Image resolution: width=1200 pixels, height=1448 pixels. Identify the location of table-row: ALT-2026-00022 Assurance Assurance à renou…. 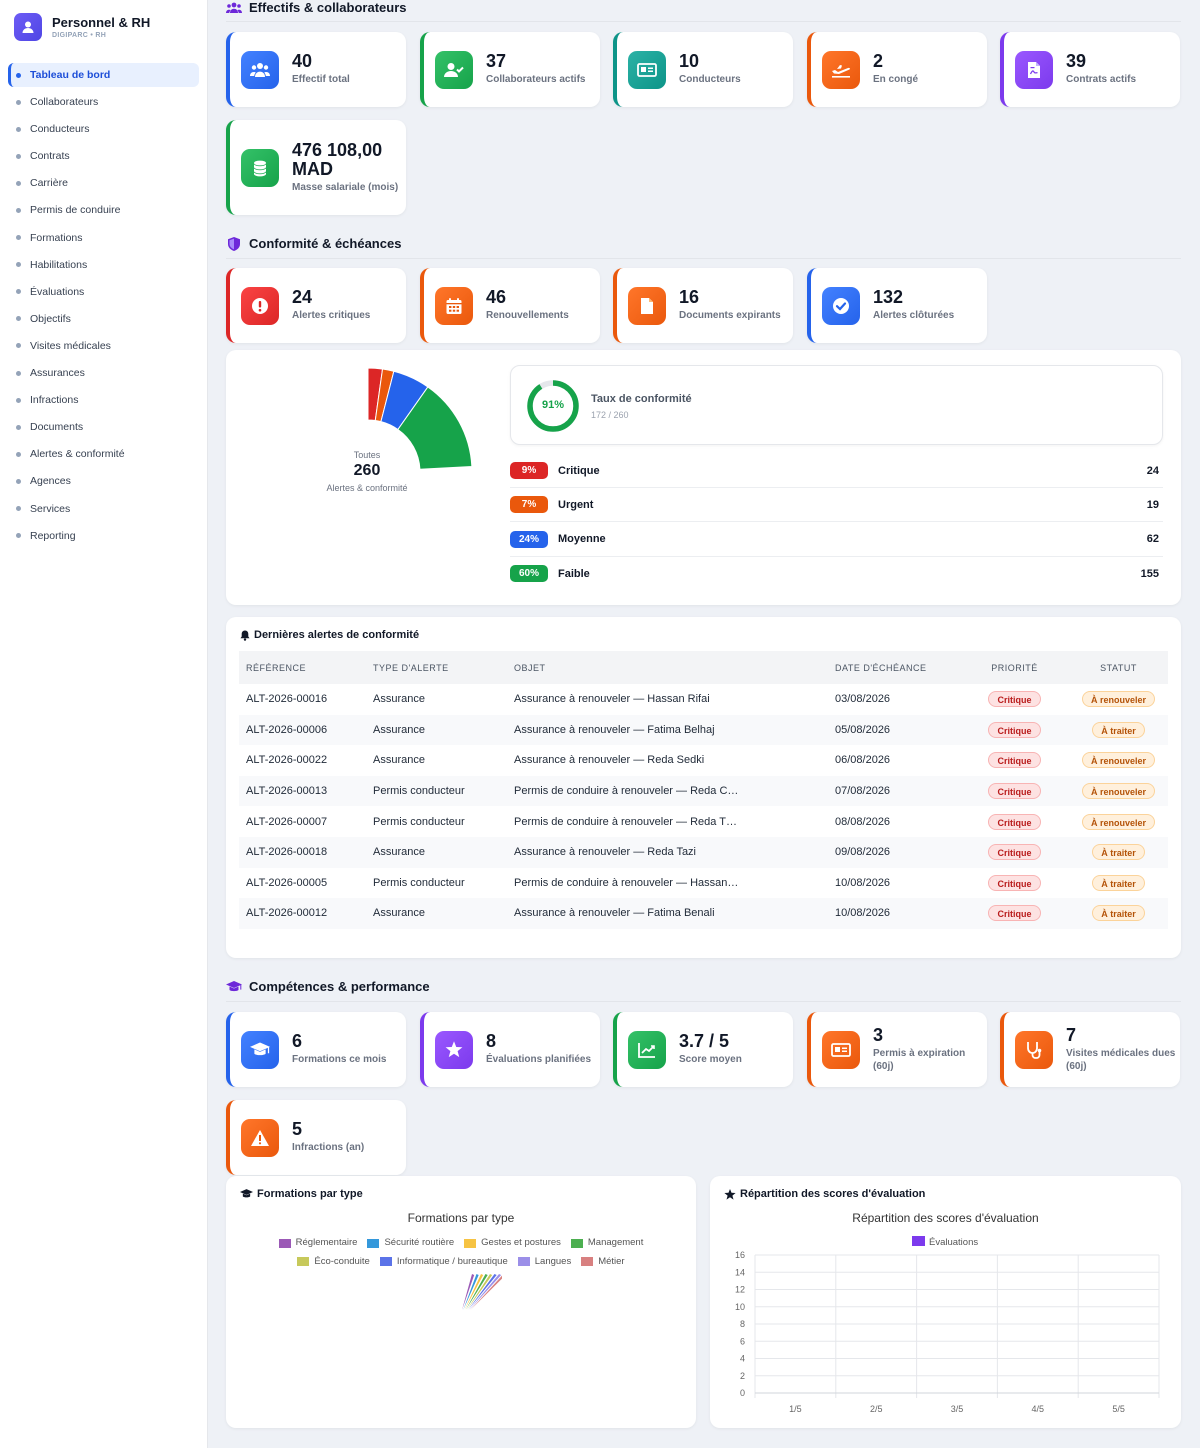
(703, 760).